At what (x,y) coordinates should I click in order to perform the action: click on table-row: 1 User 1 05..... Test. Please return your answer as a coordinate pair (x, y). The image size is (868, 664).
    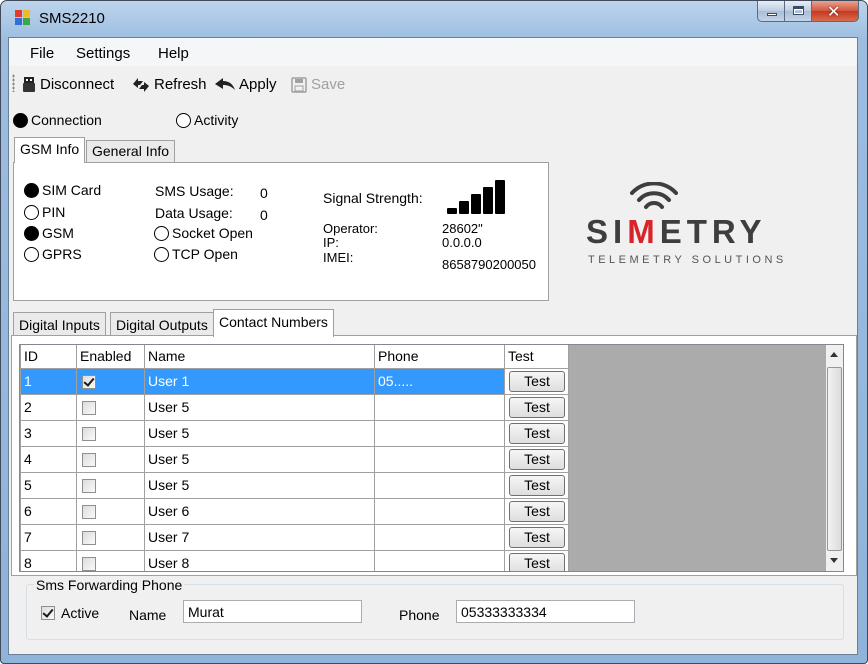
    Looking at the image, I should click on (294, 381).